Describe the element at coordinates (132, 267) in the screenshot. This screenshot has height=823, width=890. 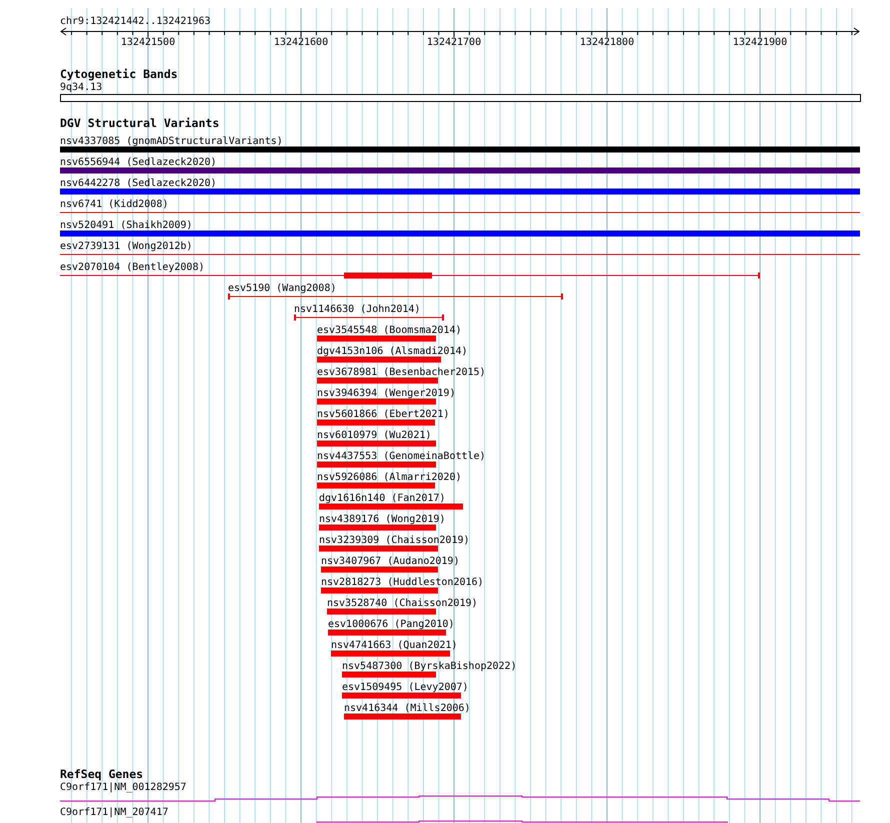
I see `variant-label: esv2070104 (Bentley2008)` at that location.